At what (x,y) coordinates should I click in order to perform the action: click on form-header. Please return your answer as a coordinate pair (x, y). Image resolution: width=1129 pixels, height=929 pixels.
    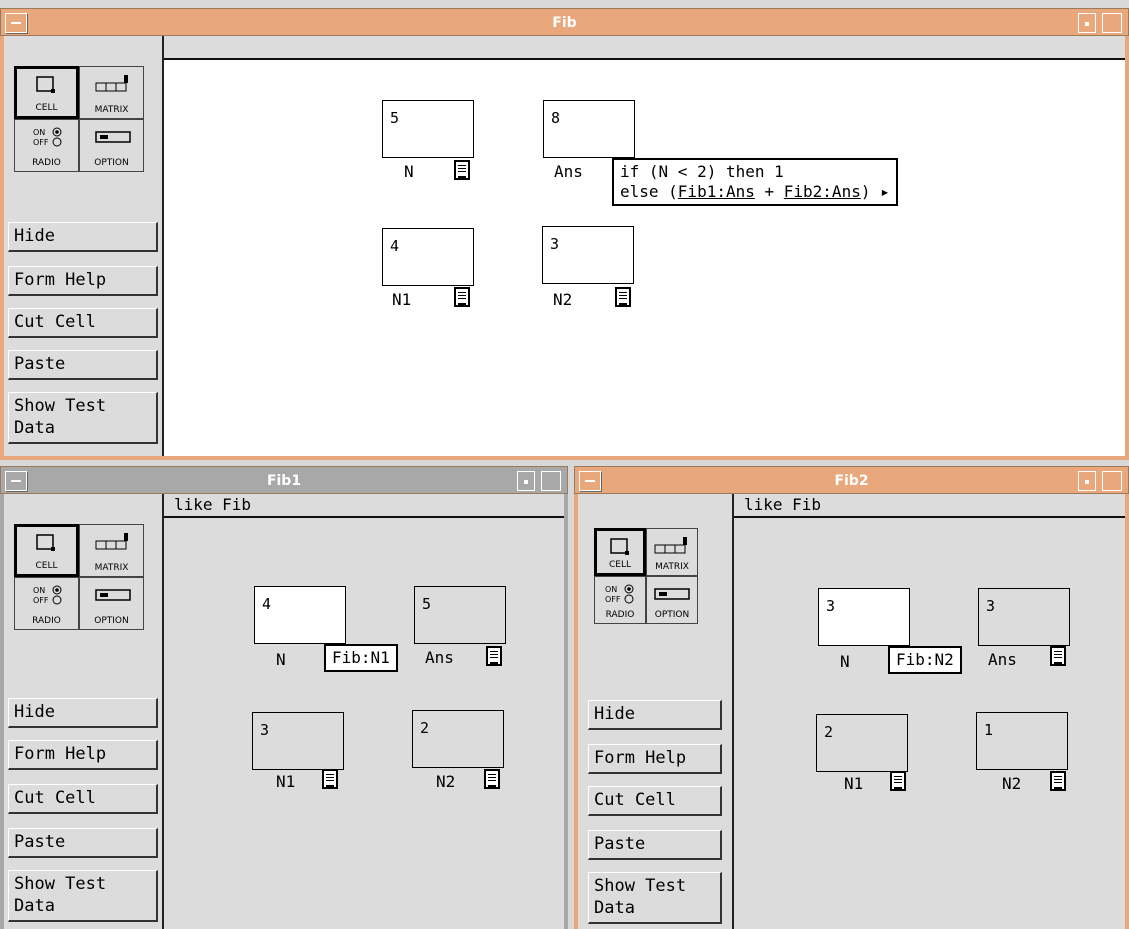
    Looking at the image, I should click on (644, 48).